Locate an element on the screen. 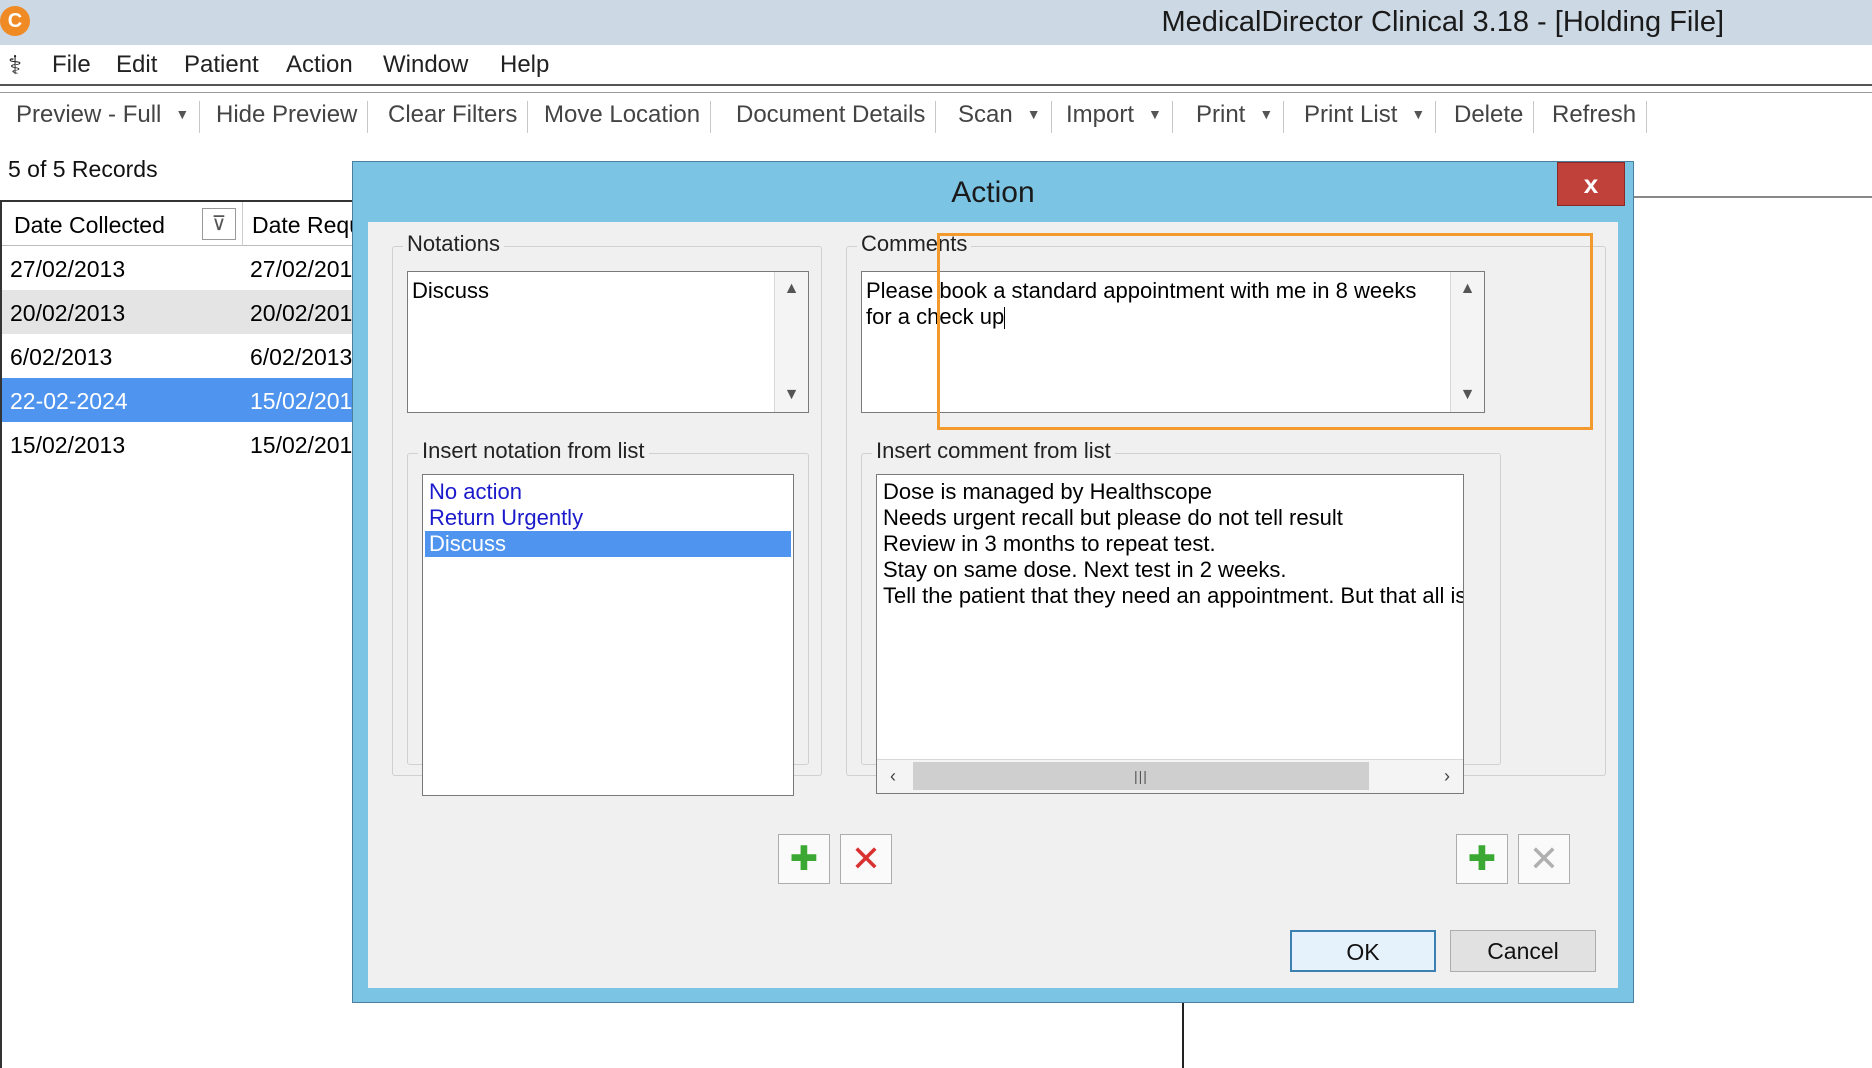 The height and width of the screenshot is (1068, 1872). close-button: x is located at coordinates (1591, 184).